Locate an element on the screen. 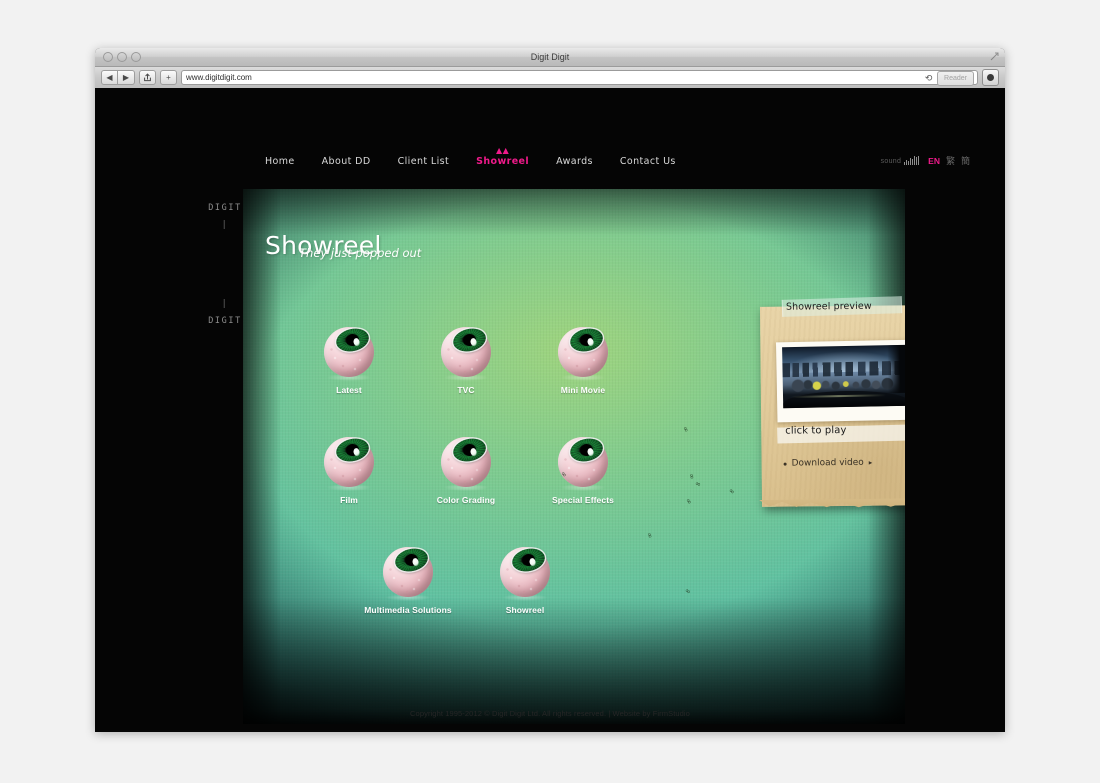  lang-simplified-chinese: 簡 is located at coordinates (965, 160).